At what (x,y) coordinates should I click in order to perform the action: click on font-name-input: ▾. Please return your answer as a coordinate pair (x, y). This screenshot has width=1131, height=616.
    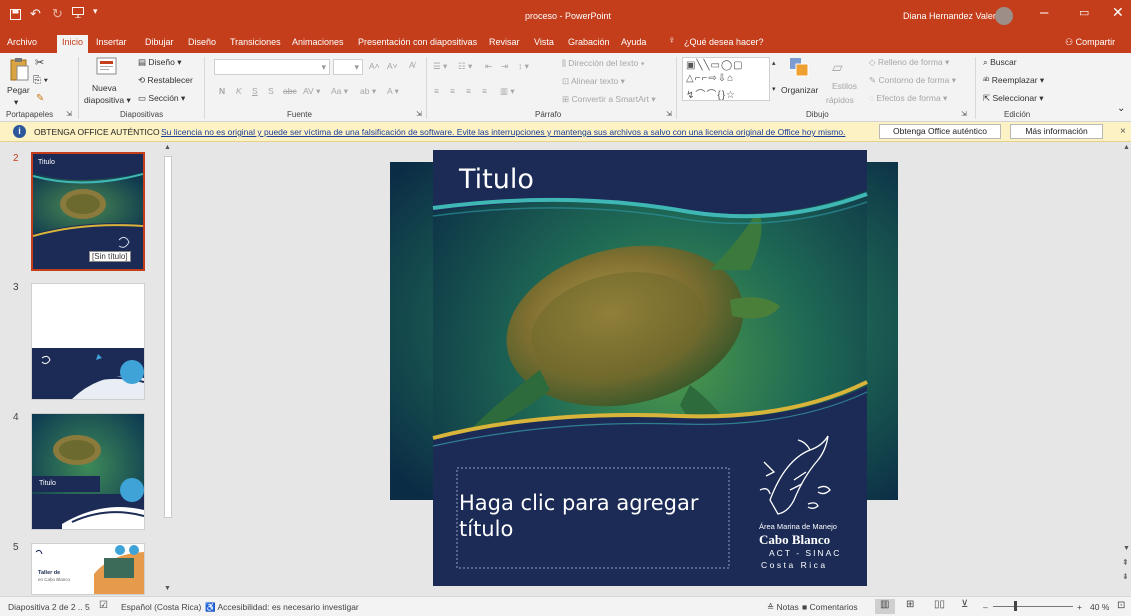
    Looking at the image, I should click on (272, 67).